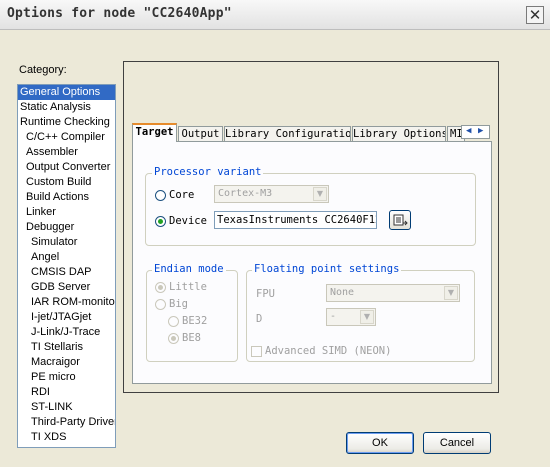  What do you see at coordinates (468, 131) in the screenshot?
I see `scroll-left-icon: ◀` at bounding box center [468, 131].